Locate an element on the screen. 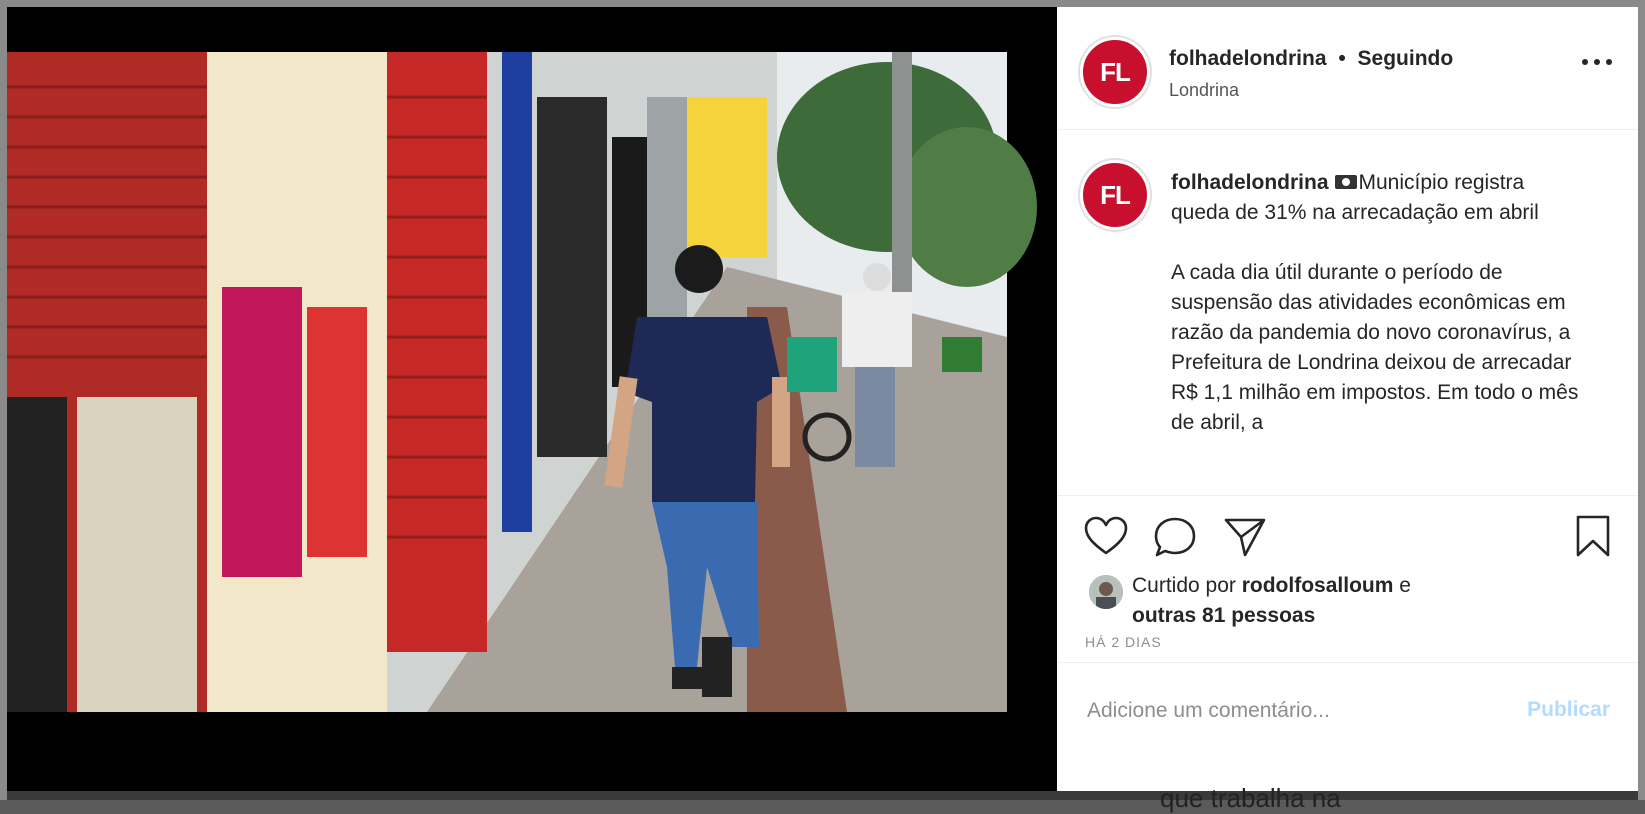 The height and width of the screenshot is (814, 1645). background-page-text: que trabalha na is located at coordinates (1250, 798).